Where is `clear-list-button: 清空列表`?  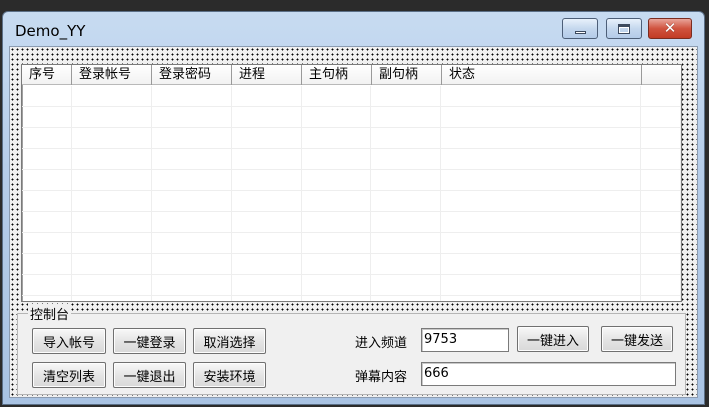
clear-list-button: 清空列表 is located at coordinates (69, 375).